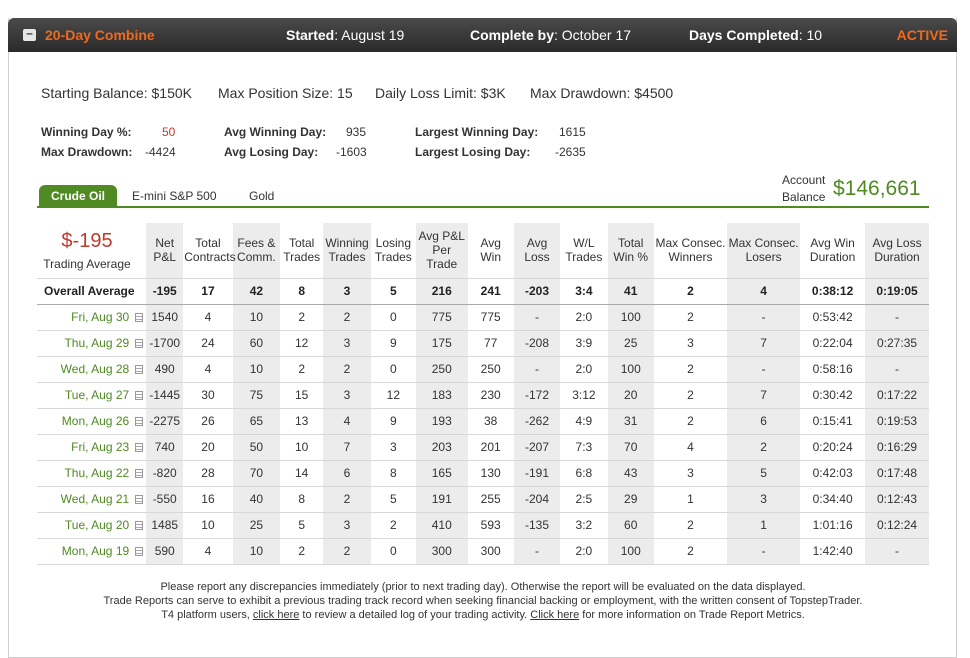 This screenshot has height=658, width=970. Describe the element at coordinates (833, 473) in the screenshot. I see `table-cell: 0:42:03` at that location.